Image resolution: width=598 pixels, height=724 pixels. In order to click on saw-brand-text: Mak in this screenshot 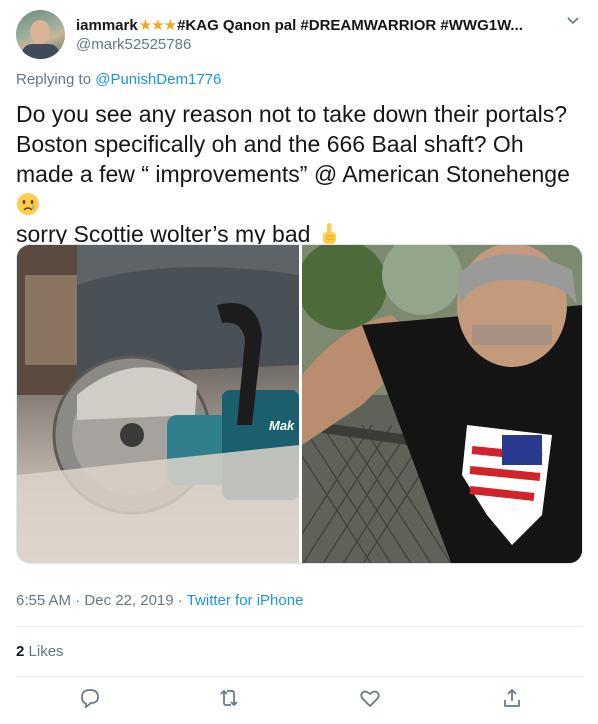, I will do `click(282, 425)`.